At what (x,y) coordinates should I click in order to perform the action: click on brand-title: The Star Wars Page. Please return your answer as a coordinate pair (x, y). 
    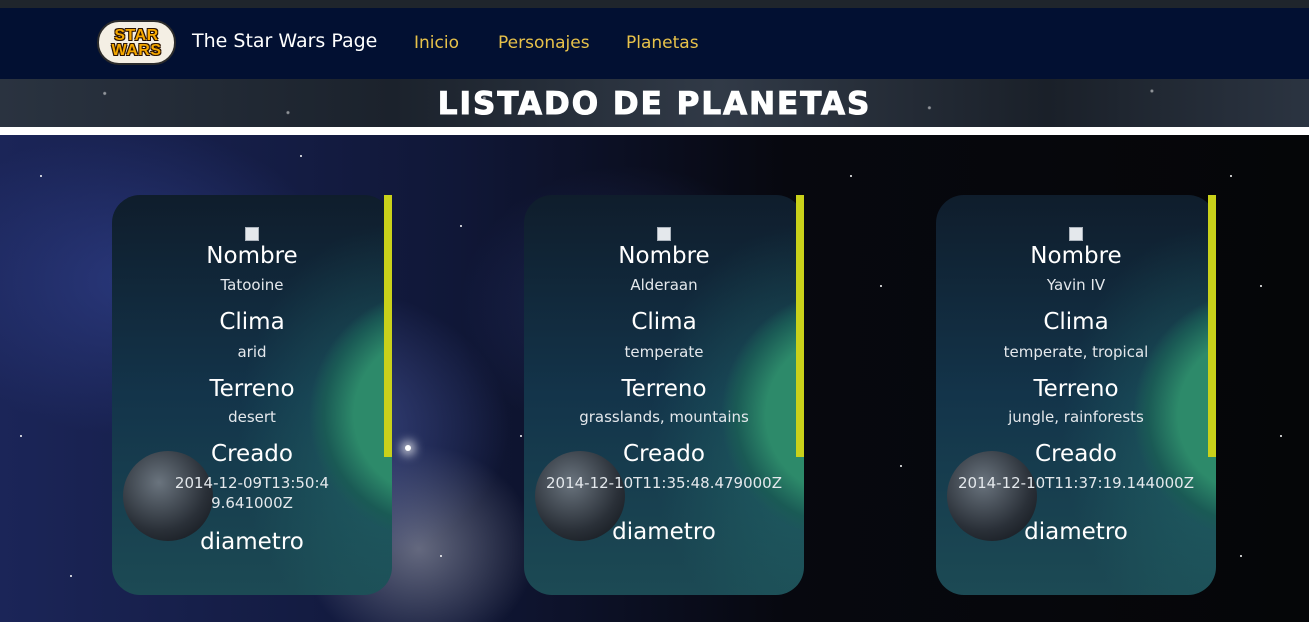
    Looking at the image, I should click on (284, 41).